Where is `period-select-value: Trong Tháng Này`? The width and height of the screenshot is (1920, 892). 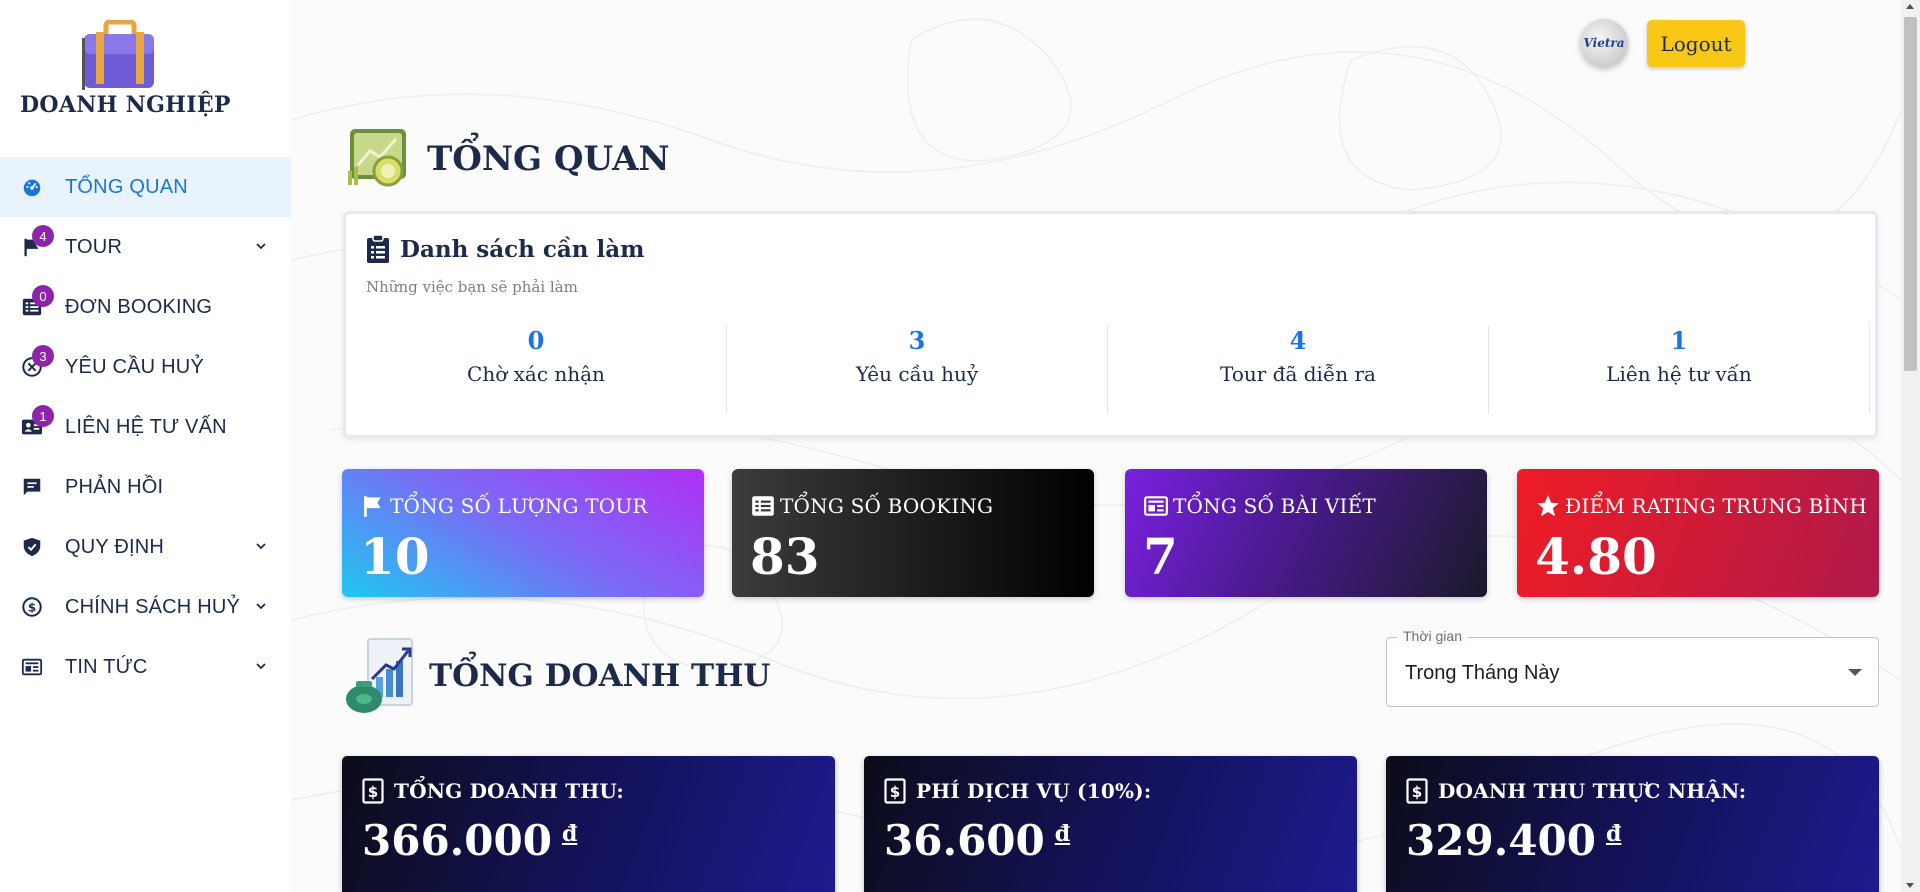
period-select-value: Trong Tháng Này is located at coordinates (1482, 673).